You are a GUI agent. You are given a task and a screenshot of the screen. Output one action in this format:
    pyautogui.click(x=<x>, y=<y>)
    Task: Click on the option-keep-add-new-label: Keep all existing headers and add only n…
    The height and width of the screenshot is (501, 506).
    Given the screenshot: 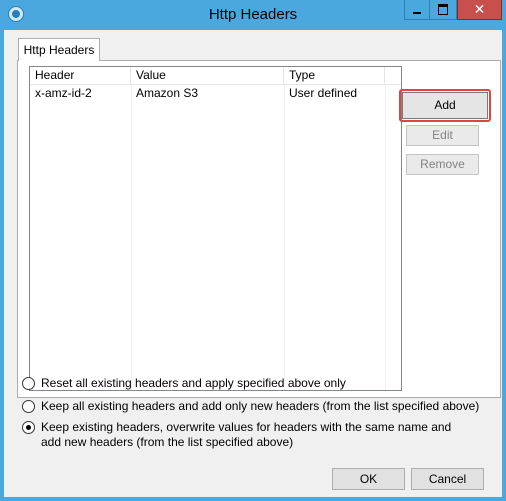 What is the action you would take?
    pyautogui.click(x=260, y=406)
    